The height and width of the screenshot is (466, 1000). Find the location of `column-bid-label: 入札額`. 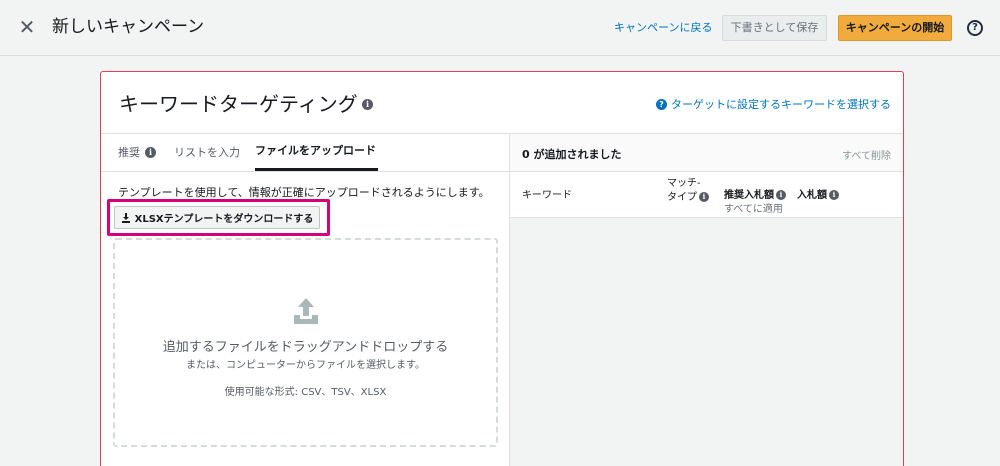

column-bid-label: 入札額 is located at coordinates (812, 195).